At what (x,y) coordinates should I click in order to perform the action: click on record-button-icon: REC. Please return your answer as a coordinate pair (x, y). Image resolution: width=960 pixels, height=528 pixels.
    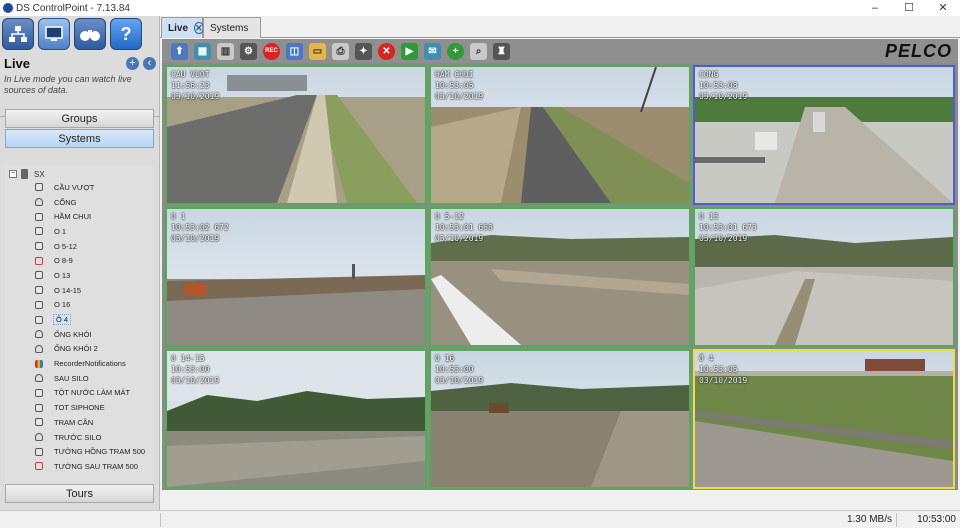
    Looking at the image, I should click on (271, 51).